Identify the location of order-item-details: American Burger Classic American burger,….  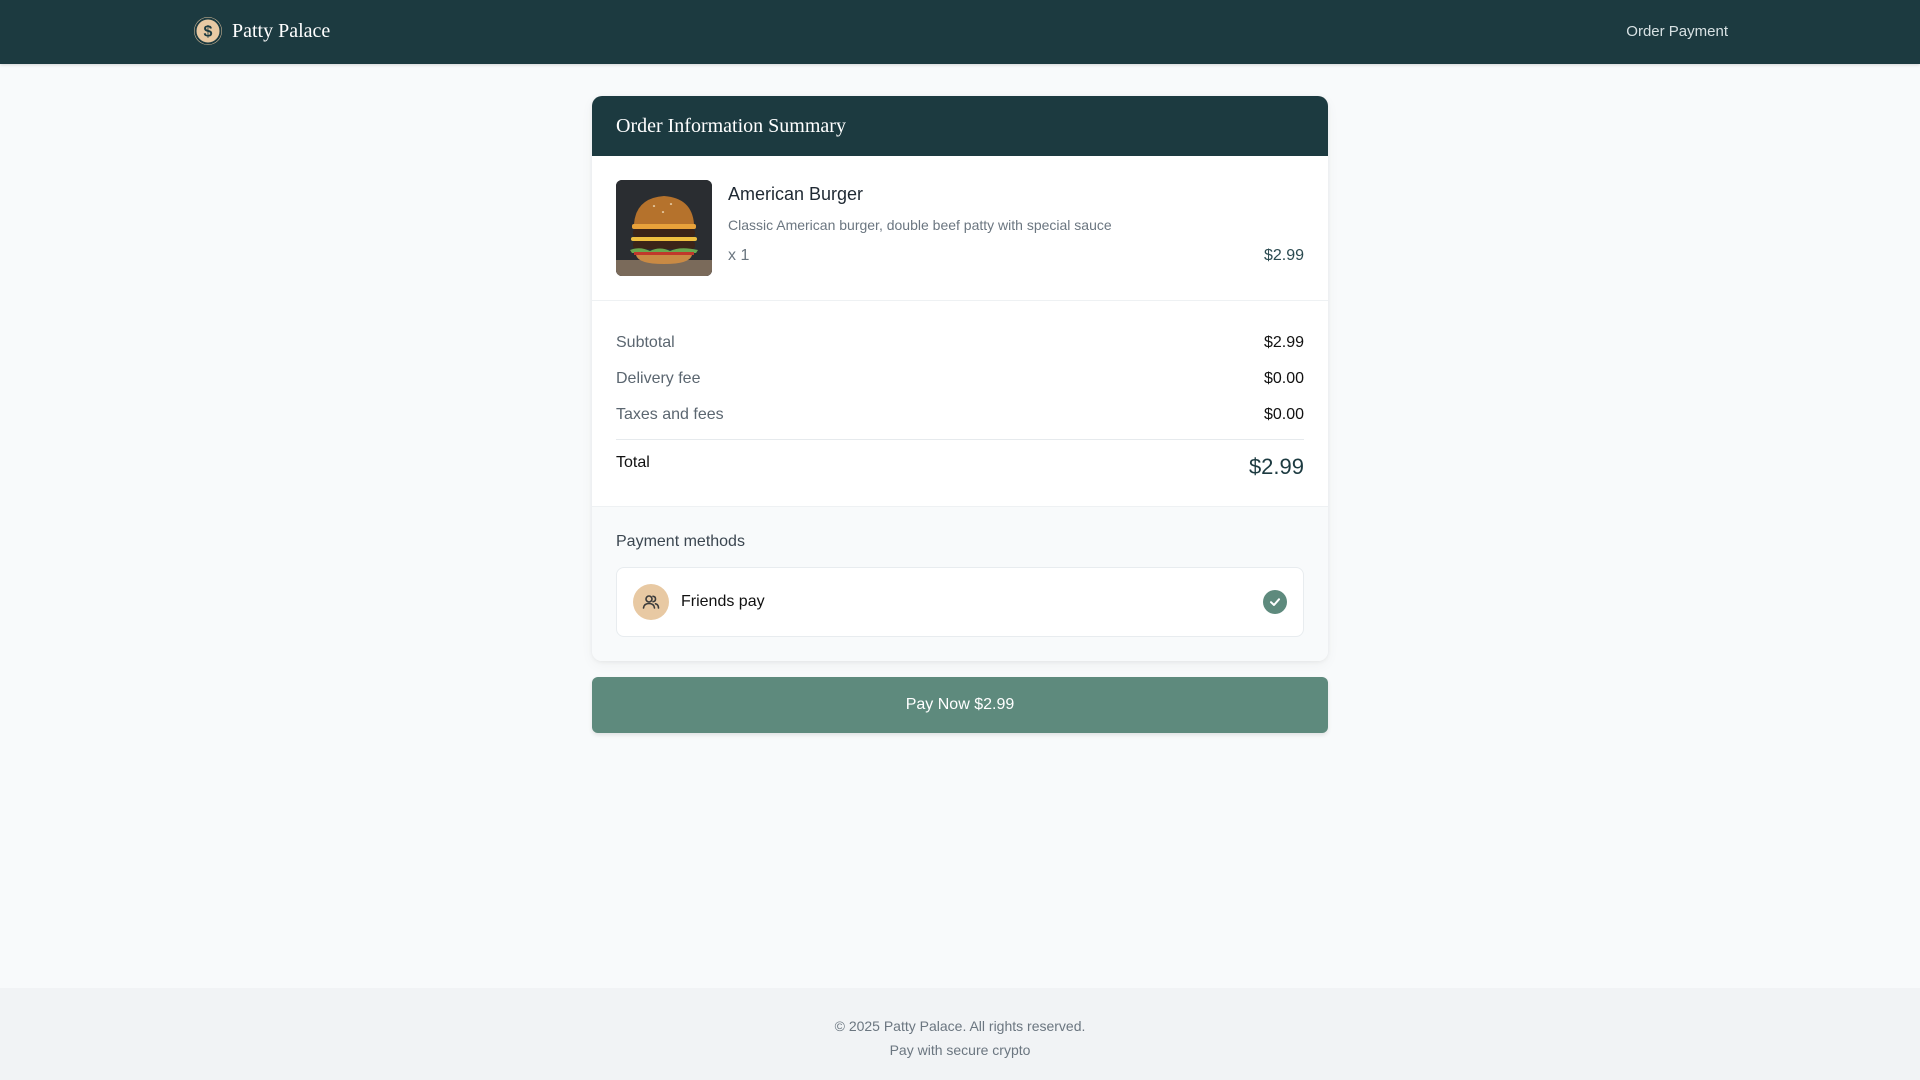
(1016, 228).